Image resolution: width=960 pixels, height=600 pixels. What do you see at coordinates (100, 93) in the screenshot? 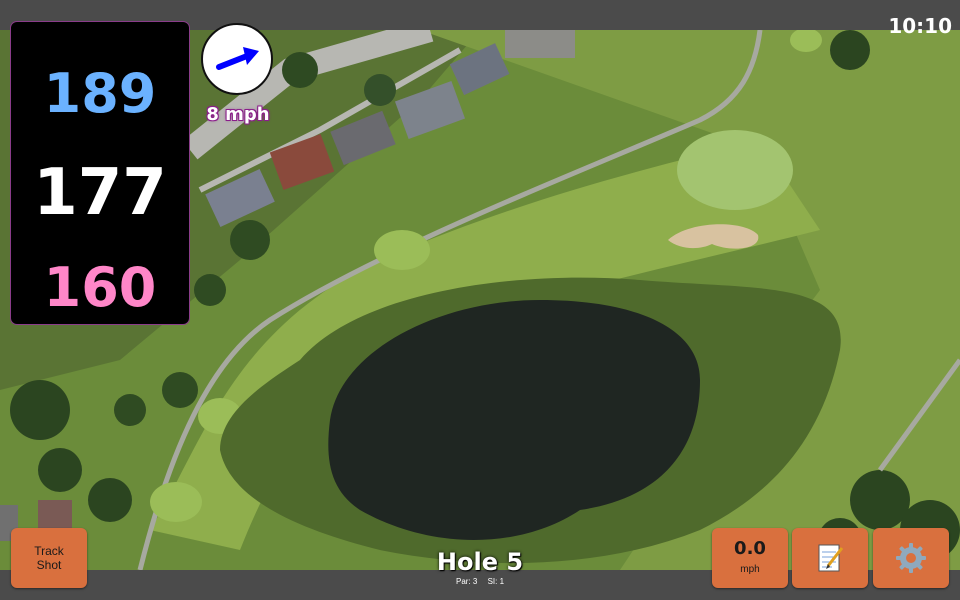
I see `back-distance: 189` at bounding box center [100, 93].